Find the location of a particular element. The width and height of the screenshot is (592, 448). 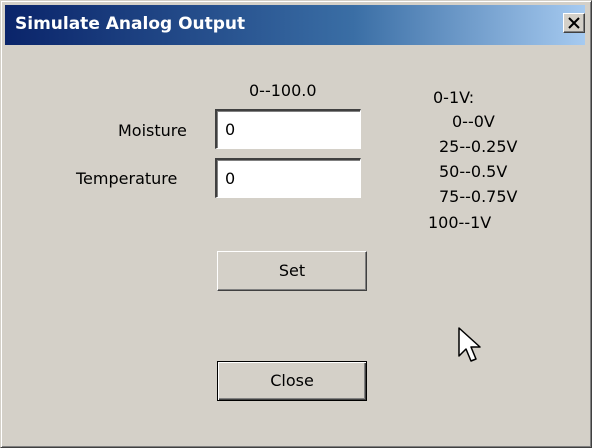

title-bar: Simulate Analog Output is located at coordinates (295, 25).